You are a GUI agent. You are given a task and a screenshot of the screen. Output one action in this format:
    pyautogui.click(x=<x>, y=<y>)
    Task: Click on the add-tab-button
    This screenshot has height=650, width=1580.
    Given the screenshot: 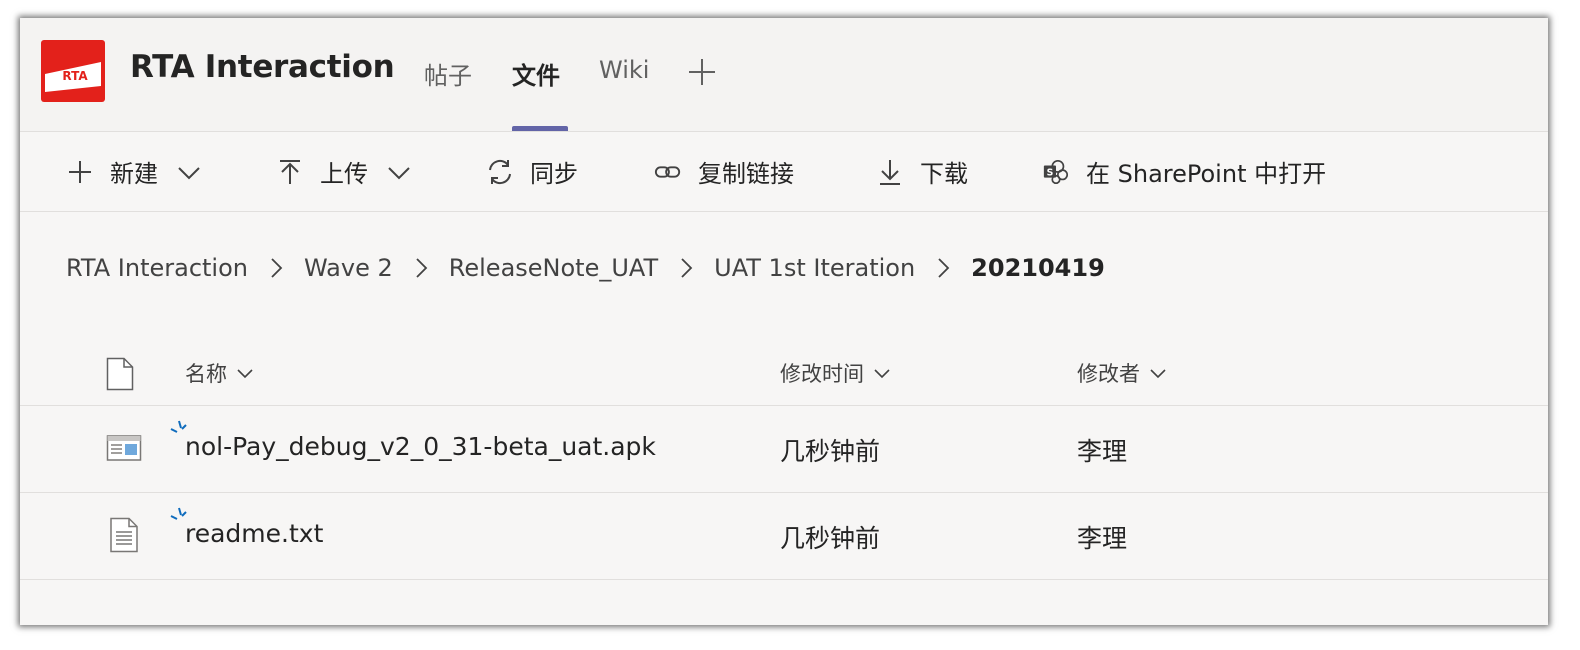 What is the action you would take?
    pyautogui.click(x=702, y=72)
    